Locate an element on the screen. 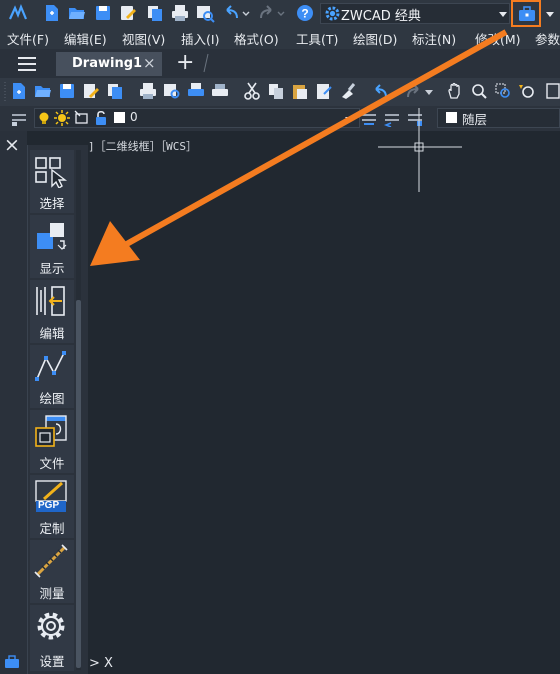 The height and width of the screenshot is (674, 560). command-prompt: > X is located at coordinates (101, 663).